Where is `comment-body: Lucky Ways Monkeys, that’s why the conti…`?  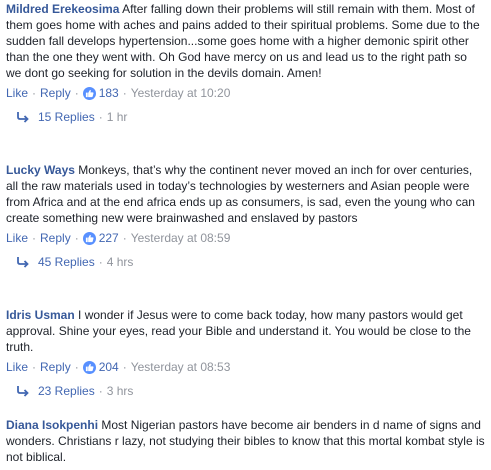 comment-body: Lucky Ways Monkeys, that’s why the conti… is located at coordinates (245, 194).